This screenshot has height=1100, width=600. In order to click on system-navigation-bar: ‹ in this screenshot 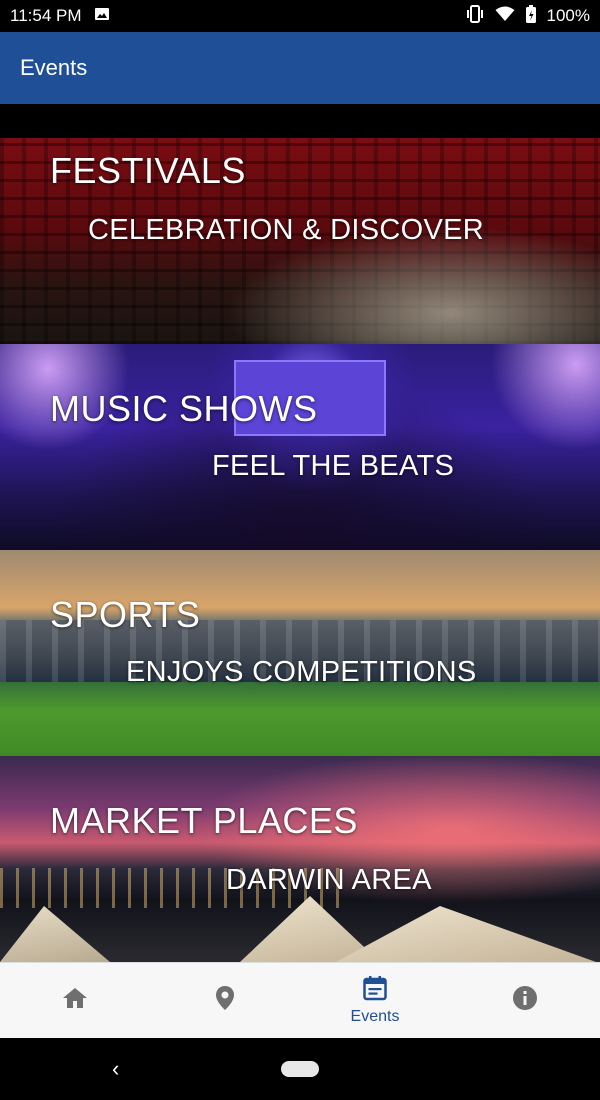, I will do `click(300, 1069)`.